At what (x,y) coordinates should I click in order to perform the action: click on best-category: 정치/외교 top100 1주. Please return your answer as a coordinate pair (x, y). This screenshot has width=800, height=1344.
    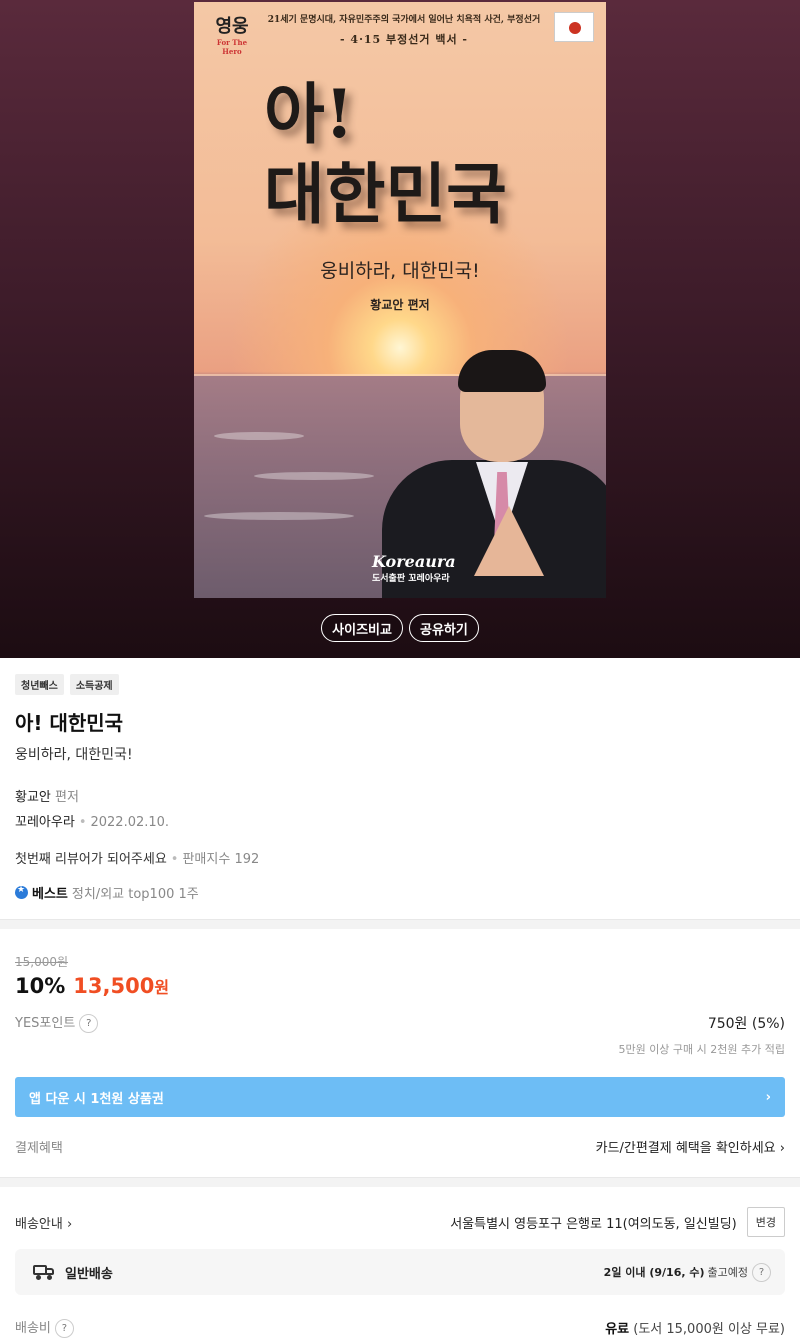
    Looking at the image, I should click on (135, 894).